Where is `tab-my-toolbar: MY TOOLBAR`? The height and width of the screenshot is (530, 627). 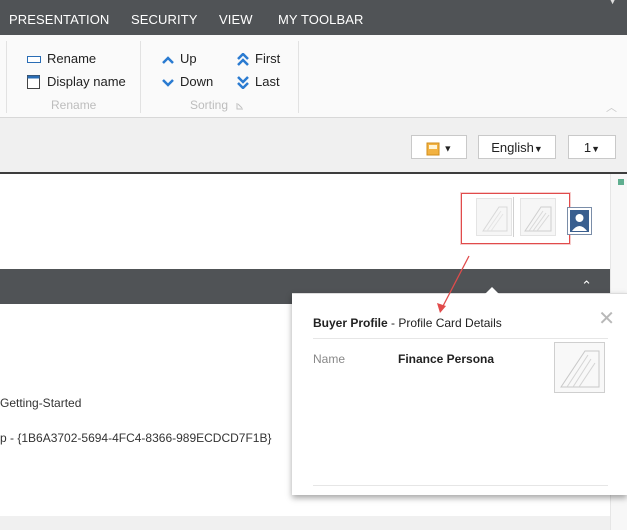 tab-my-toolbar: MY TOOLBAR is located at coordinates (321, 19).